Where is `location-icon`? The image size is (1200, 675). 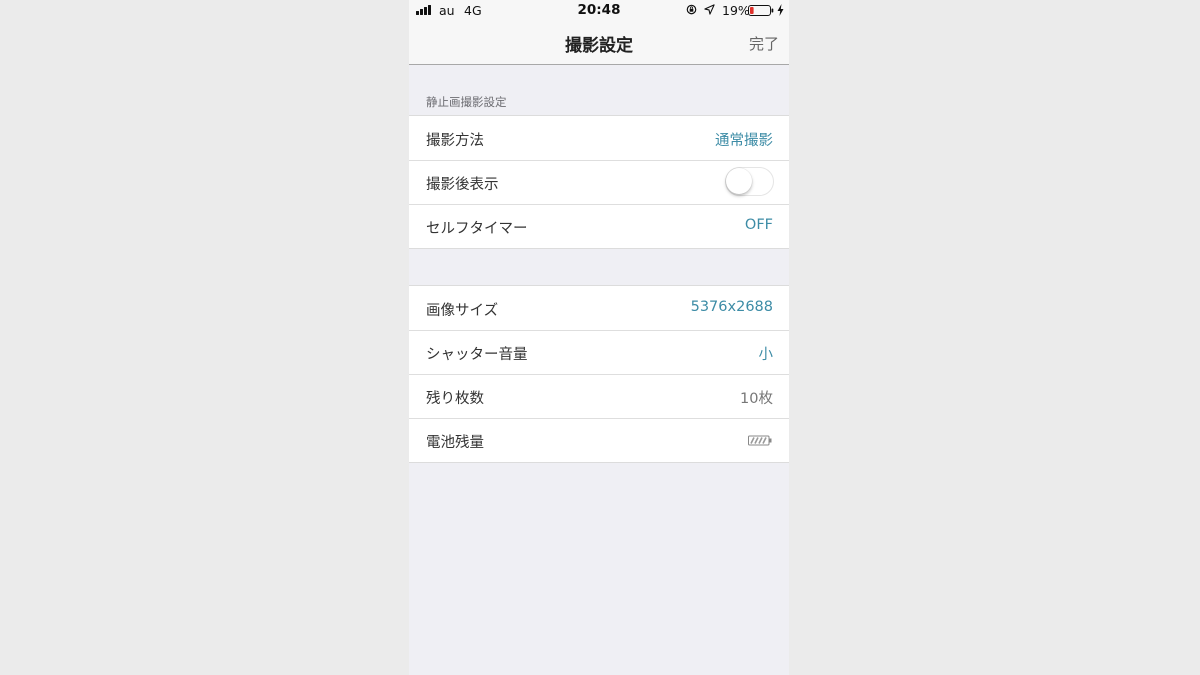
location-icon is located at coordinates (709, 9).